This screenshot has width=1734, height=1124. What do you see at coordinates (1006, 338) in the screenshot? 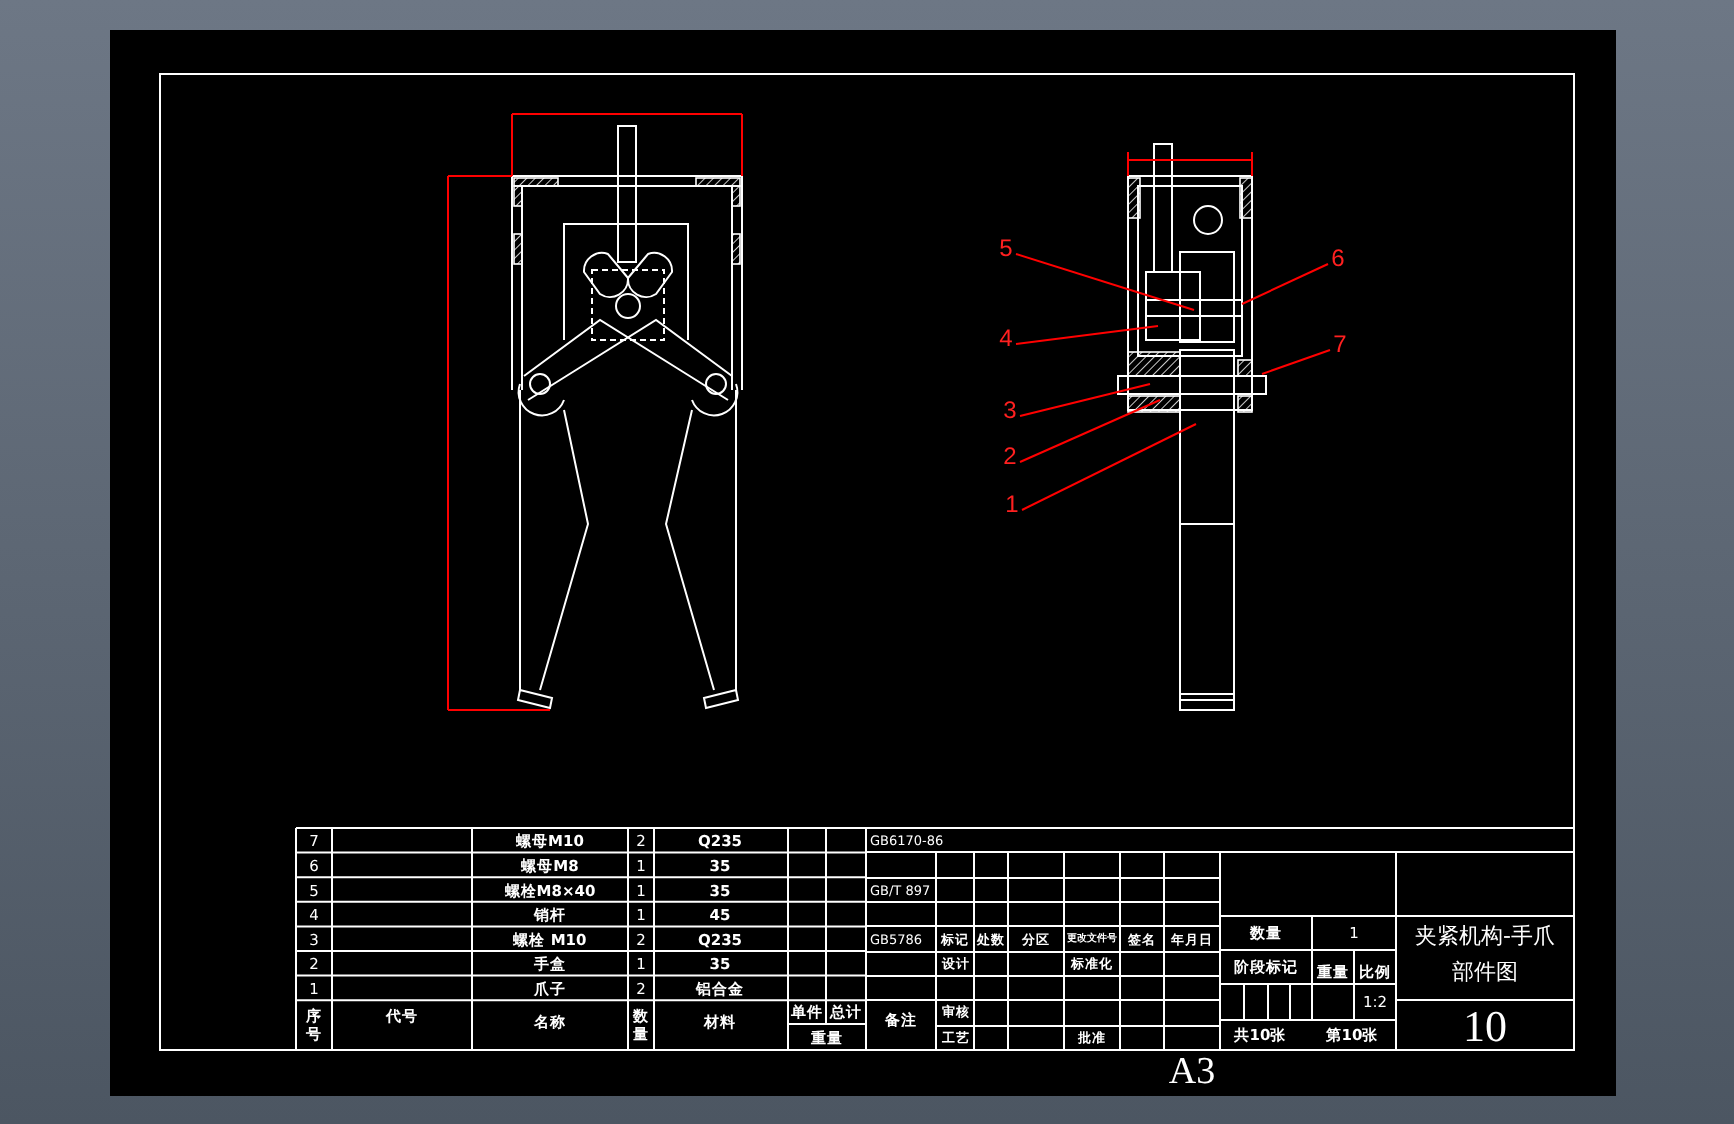
I see `balloon-number: 4` at bounding box center [1006, 338].